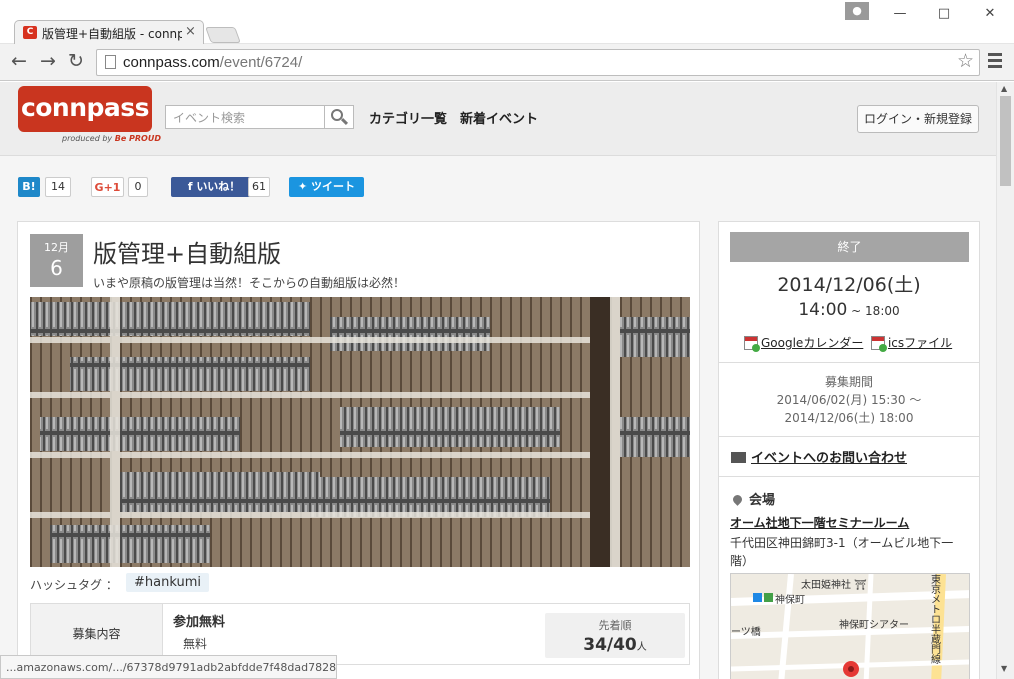 The image size is (1014, 679). What do you see at coordinates (753, 498) in the screenshot?
I see `venue-heading: 会場` at bounding box center [753, 498].